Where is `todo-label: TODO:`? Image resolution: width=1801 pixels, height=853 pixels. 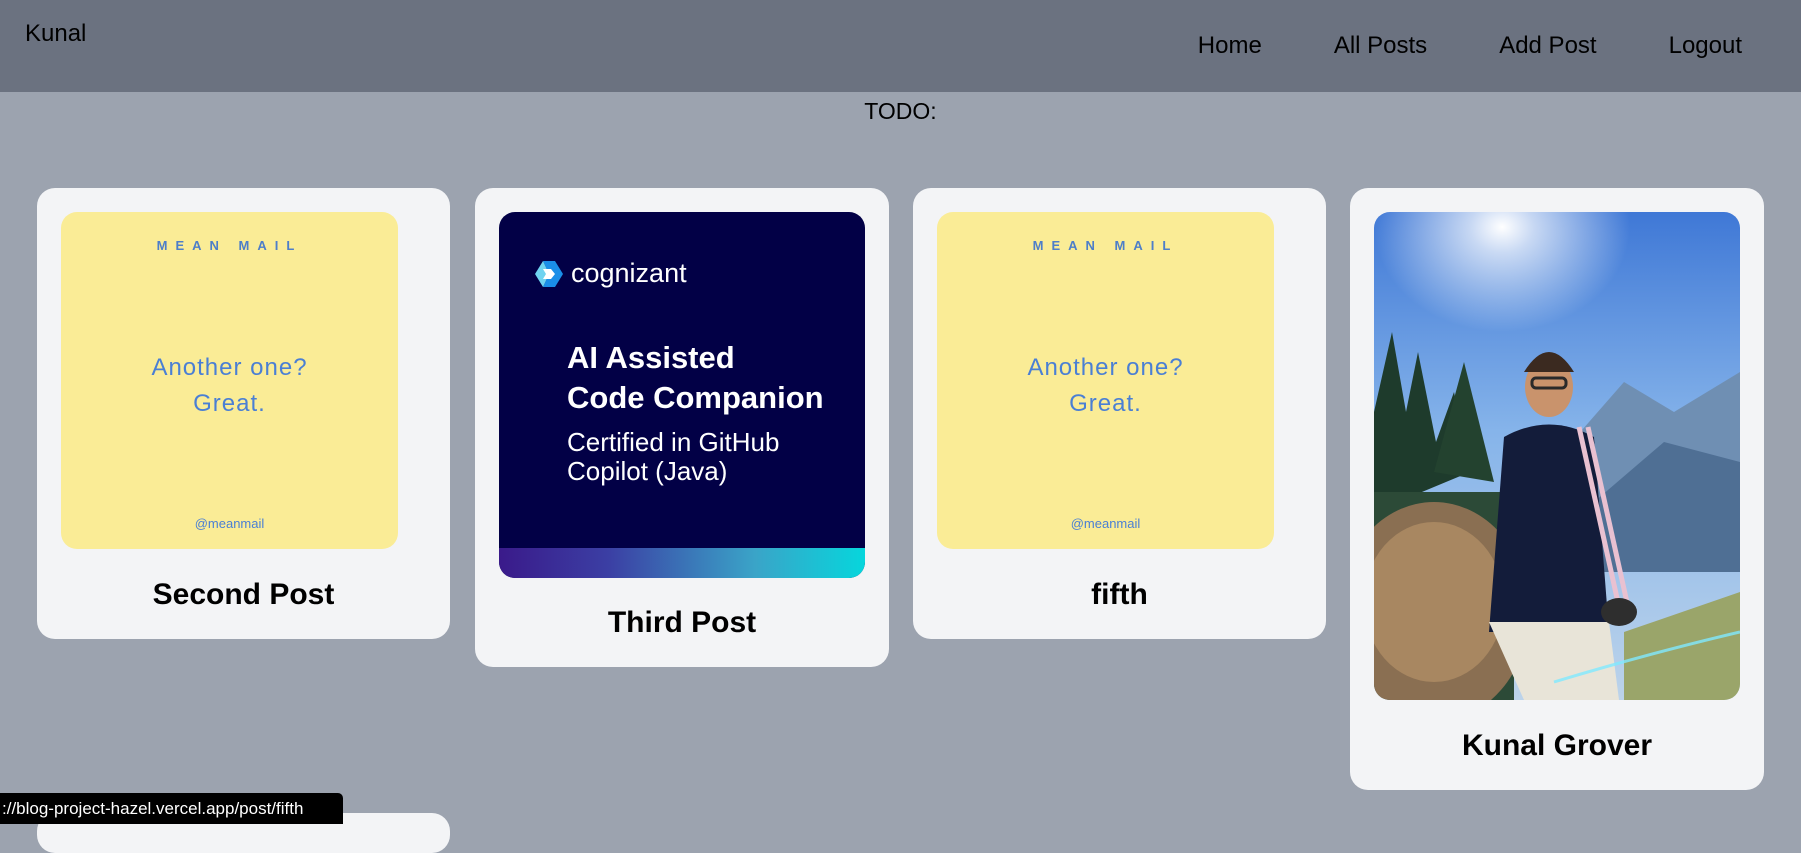 todo-label: TODO: is located at coordinates (900, 111).